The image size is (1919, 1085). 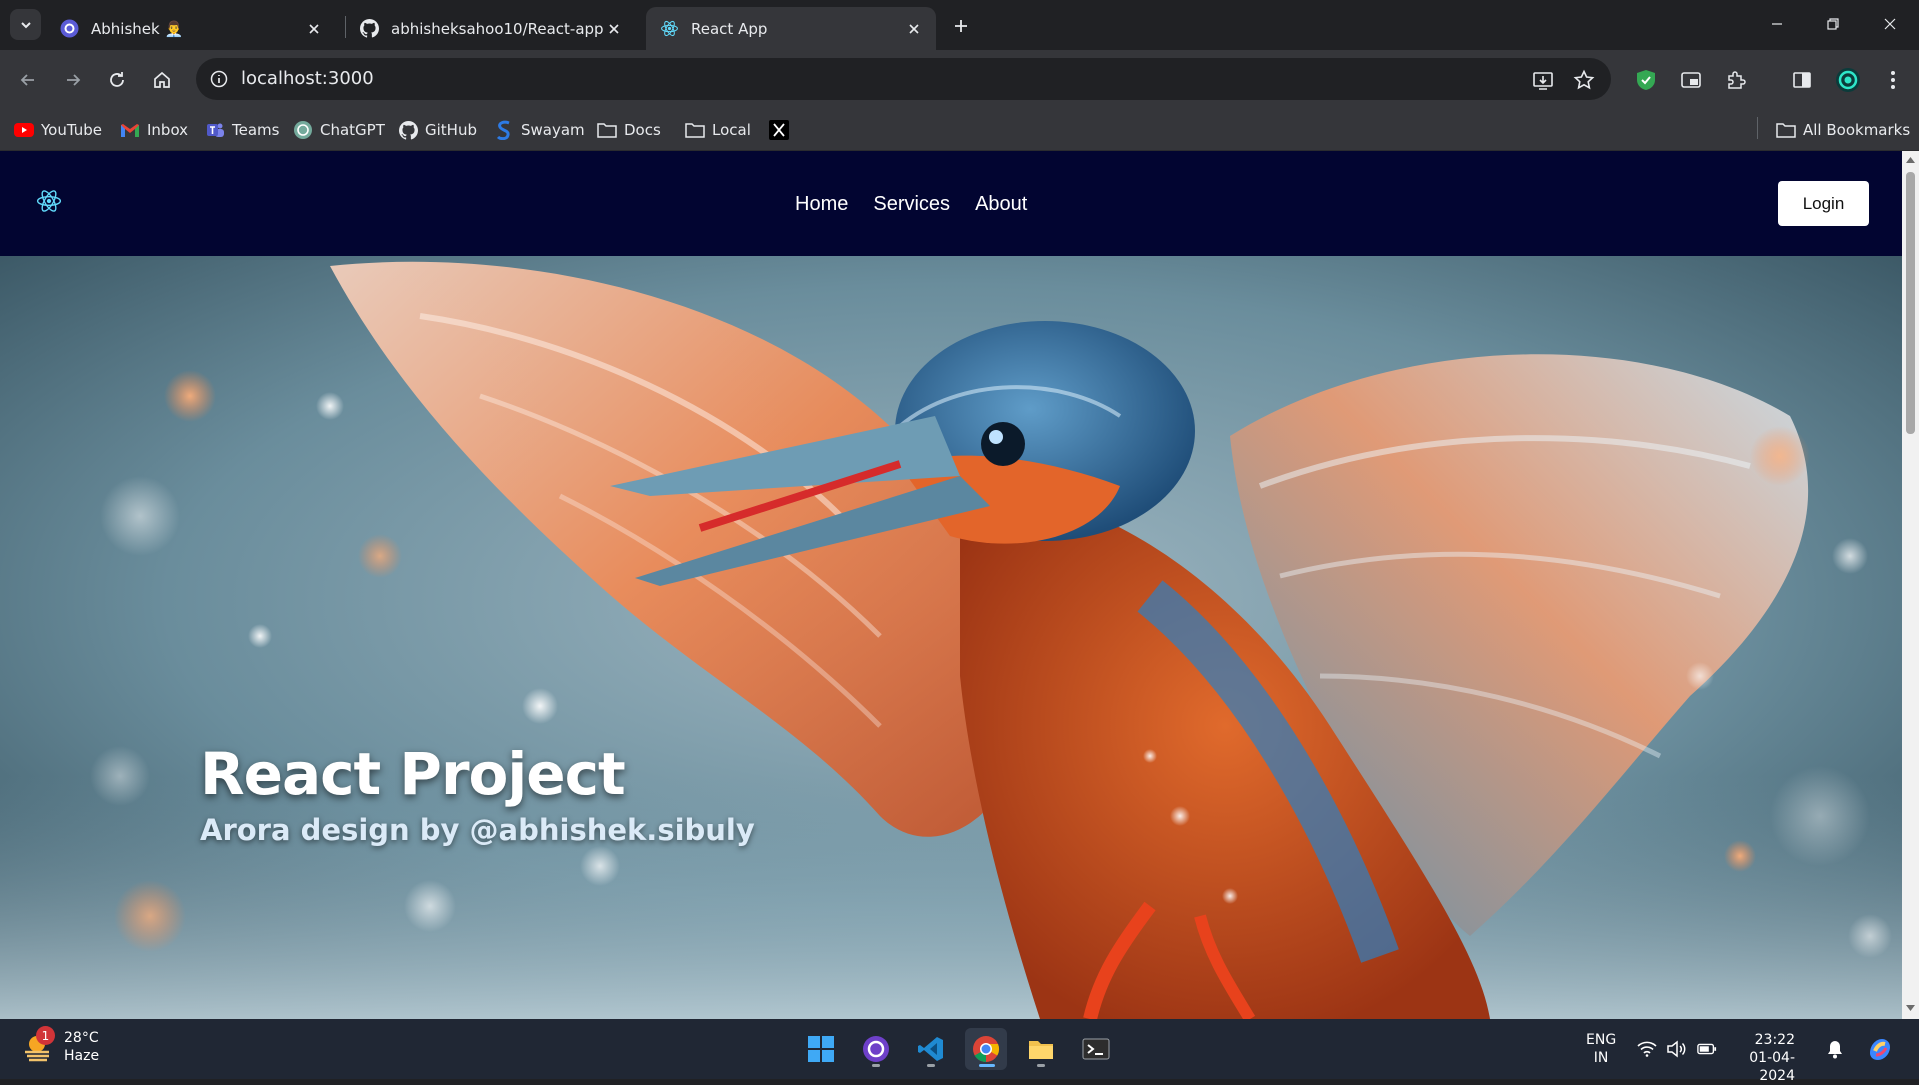 What do you see at coordinates (821, 204) in the screenshot?
I see `nav-home-link: Home` at bounding box center [821, 204].